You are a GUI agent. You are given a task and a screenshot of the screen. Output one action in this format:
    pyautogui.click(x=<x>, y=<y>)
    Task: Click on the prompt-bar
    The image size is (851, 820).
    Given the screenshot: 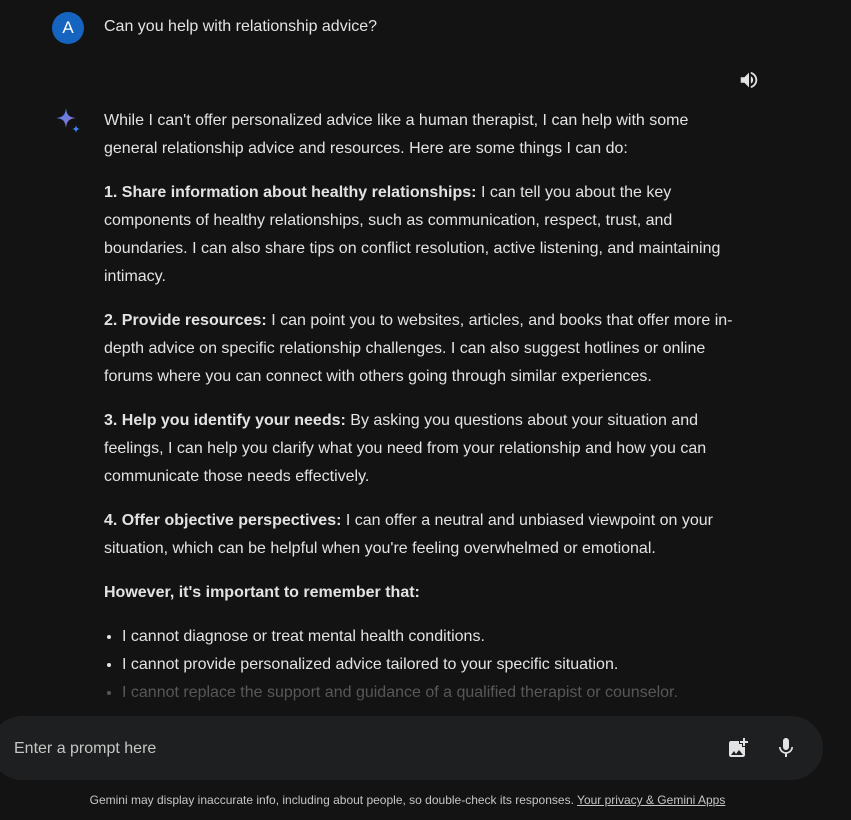 What is the action you would take?
    pyautogui.click(x=411, y=749)
    